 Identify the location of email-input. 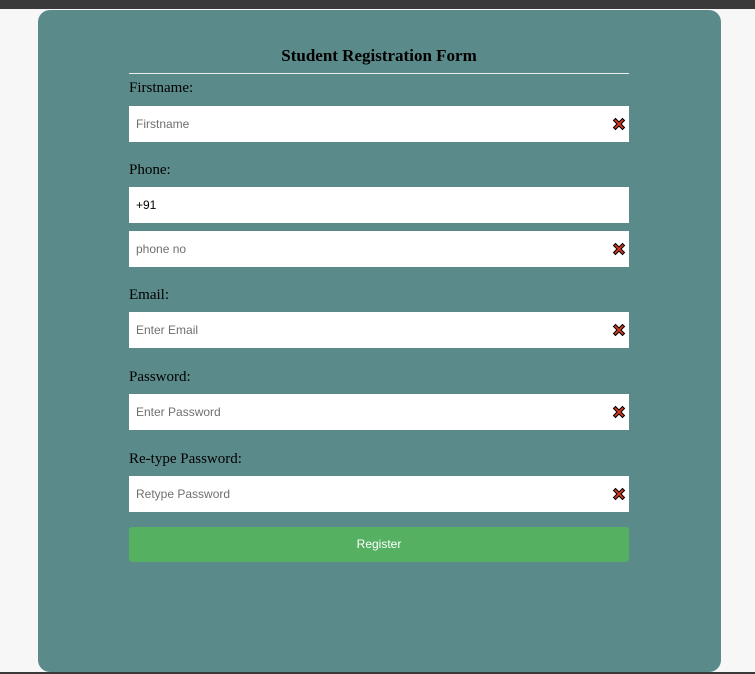
(362, 330).